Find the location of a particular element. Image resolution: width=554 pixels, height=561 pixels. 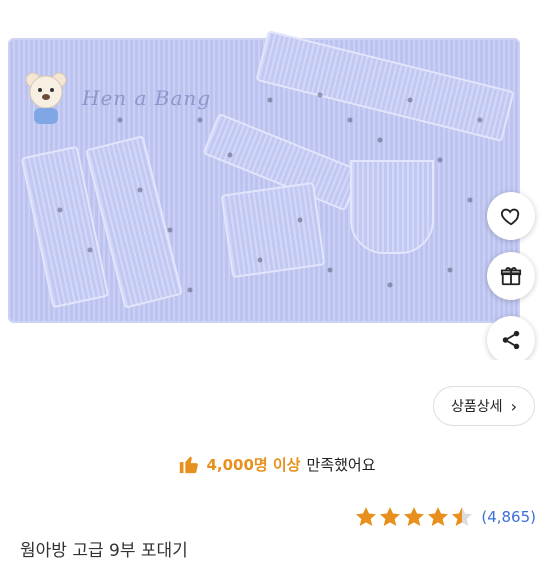

share-icon is located at coordinates (511, 340).